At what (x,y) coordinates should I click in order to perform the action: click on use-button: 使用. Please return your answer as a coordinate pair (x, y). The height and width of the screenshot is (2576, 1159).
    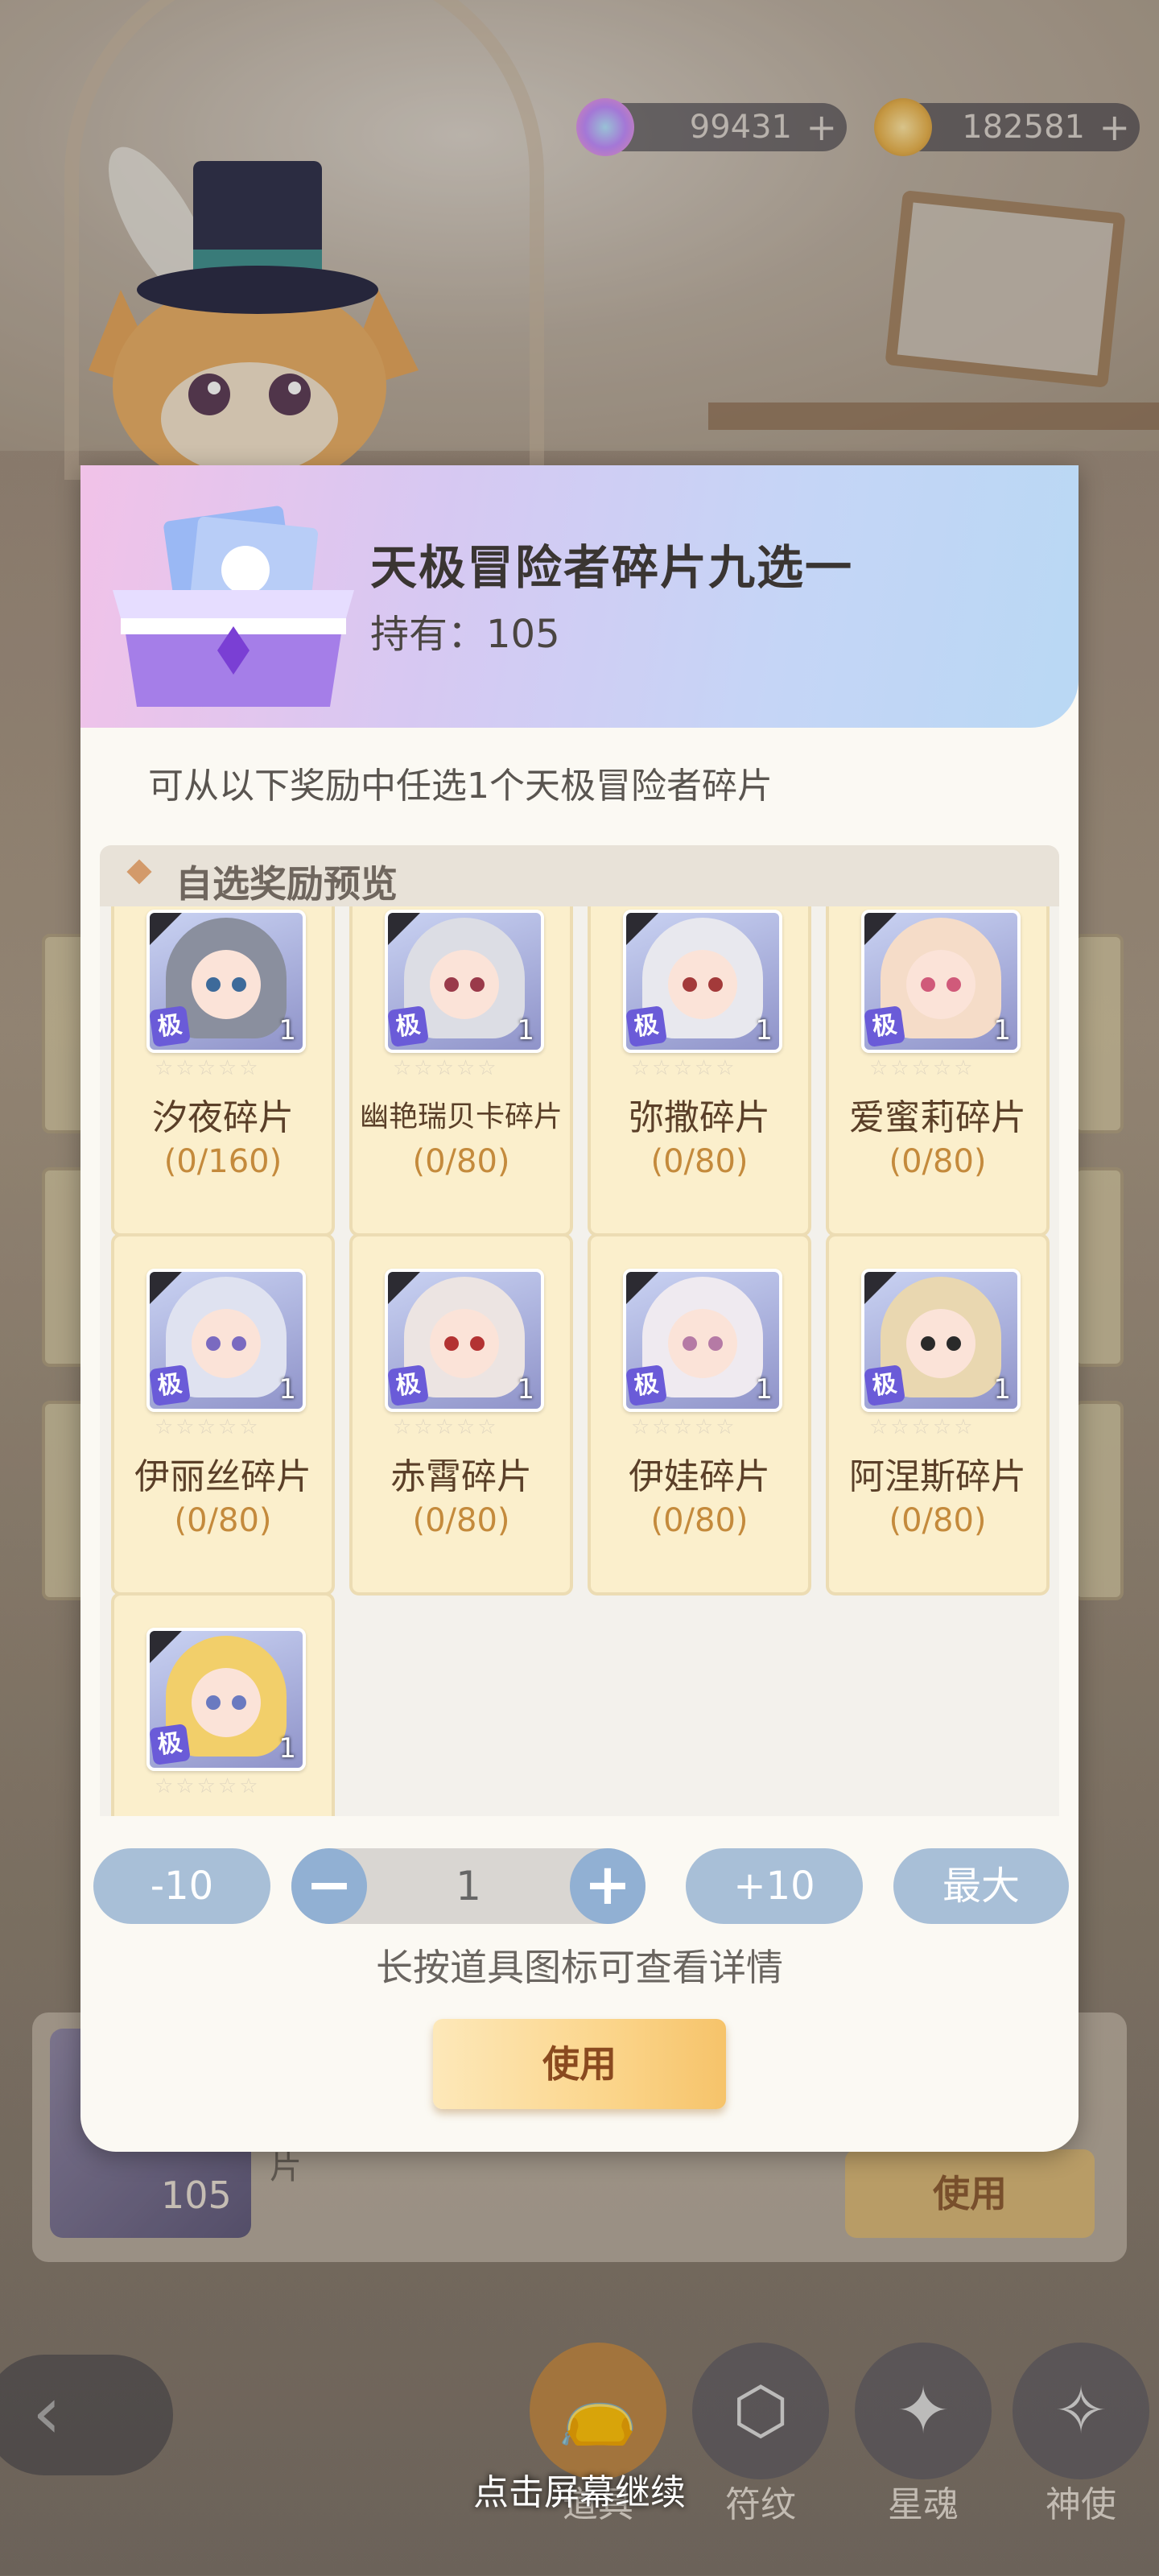
    Looking at the image, I should click on (579, 2064).